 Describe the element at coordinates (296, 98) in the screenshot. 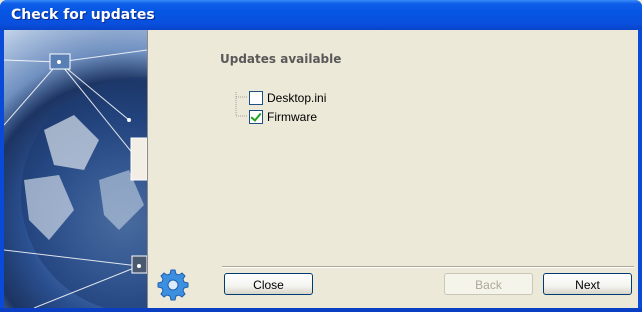

I see `desktop-ini-label: Desktop.ini` at that location.